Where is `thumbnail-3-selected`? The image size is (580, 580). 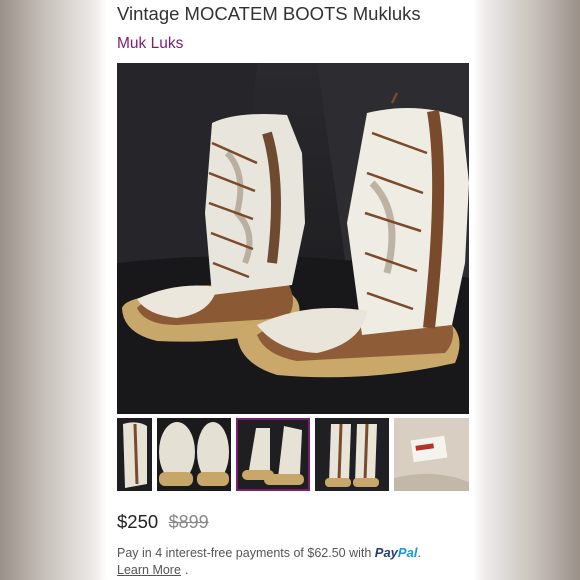
thumbnail-3-selected is located at coordinates (273, 454).